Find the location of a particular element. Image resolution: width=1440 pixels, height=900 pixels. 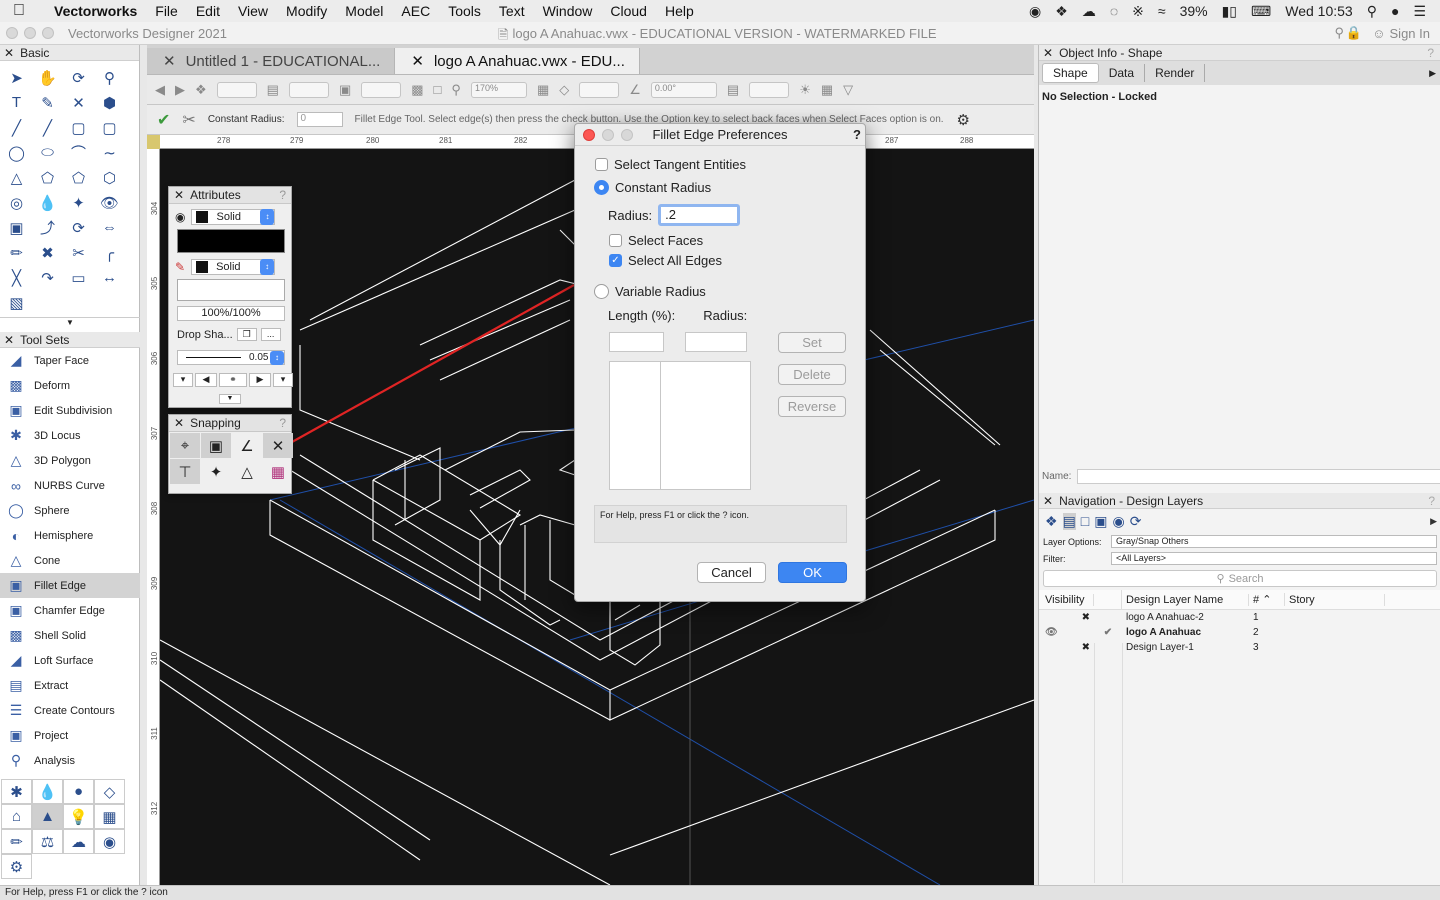

close-tab-icon: ✕ is located at coordinates (169, 61).